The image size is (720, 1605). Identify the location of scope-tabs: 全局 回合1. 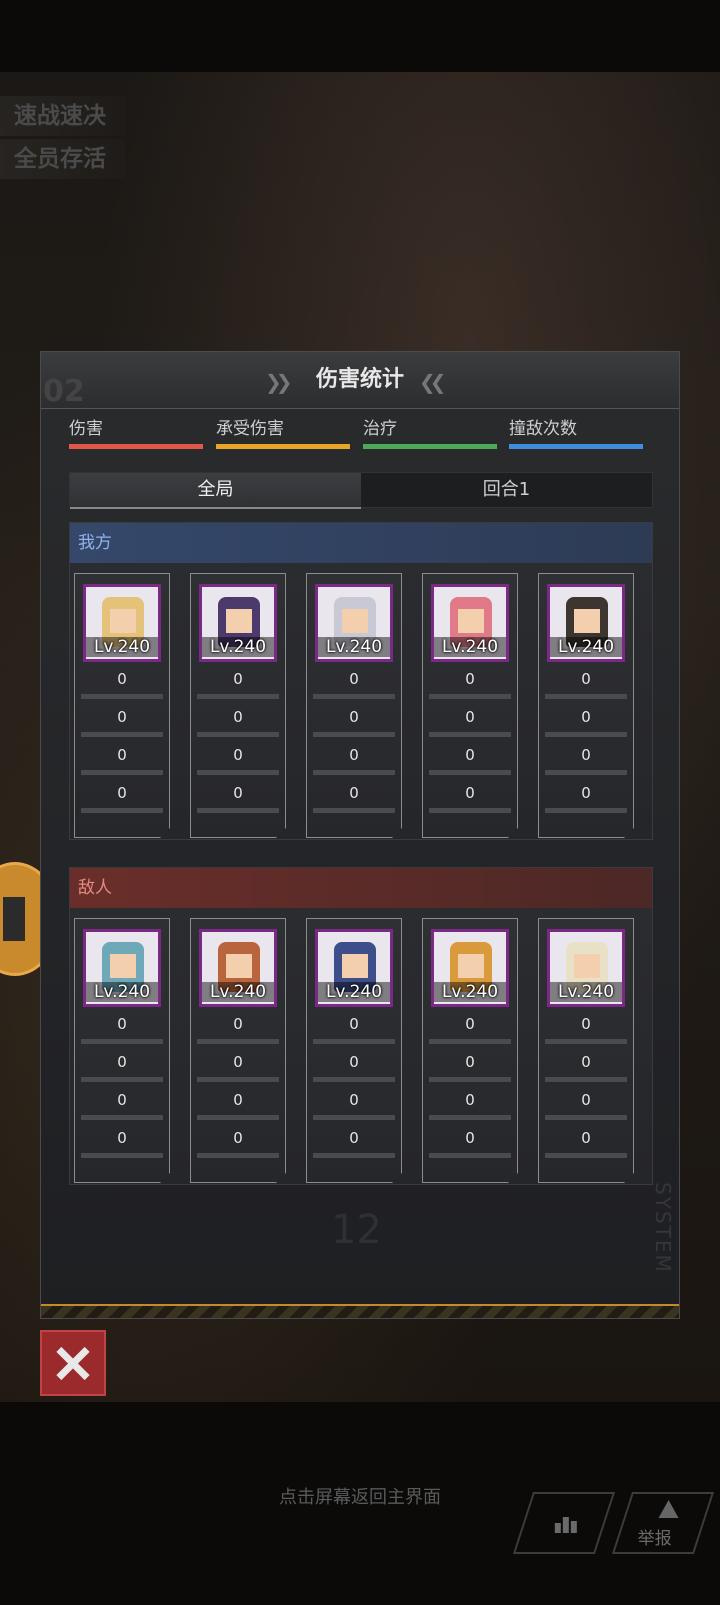
(361, 490).